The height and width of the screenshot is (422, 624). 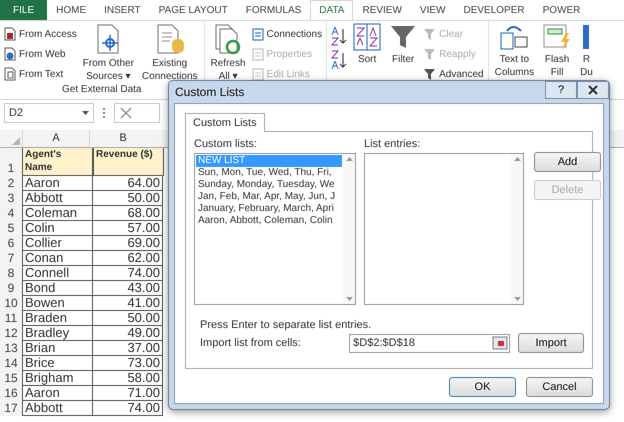 I want to click on select-all-icon, so click(x=16, y=141).